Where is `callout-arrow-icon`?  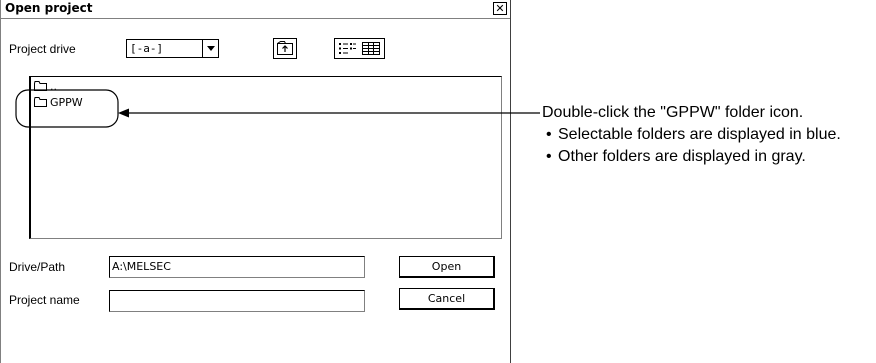 callout-arrow-icon is located at coordinates (123, 113).